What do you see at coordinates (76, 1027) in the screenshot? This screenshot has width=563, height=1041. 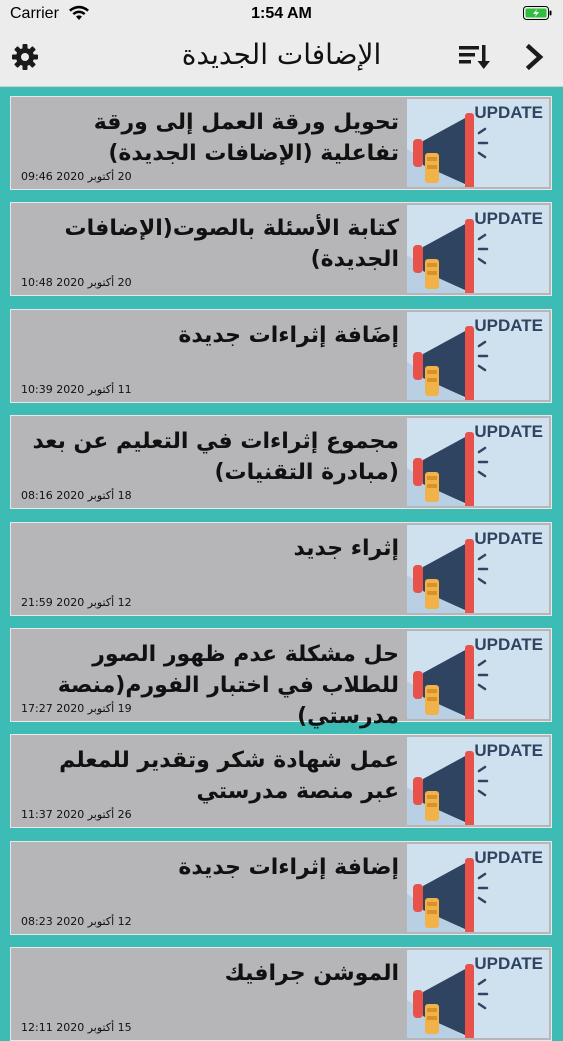 I see `item-date: 15 أكتوبر 2020 12:11` at bounding box center [76, 1027].